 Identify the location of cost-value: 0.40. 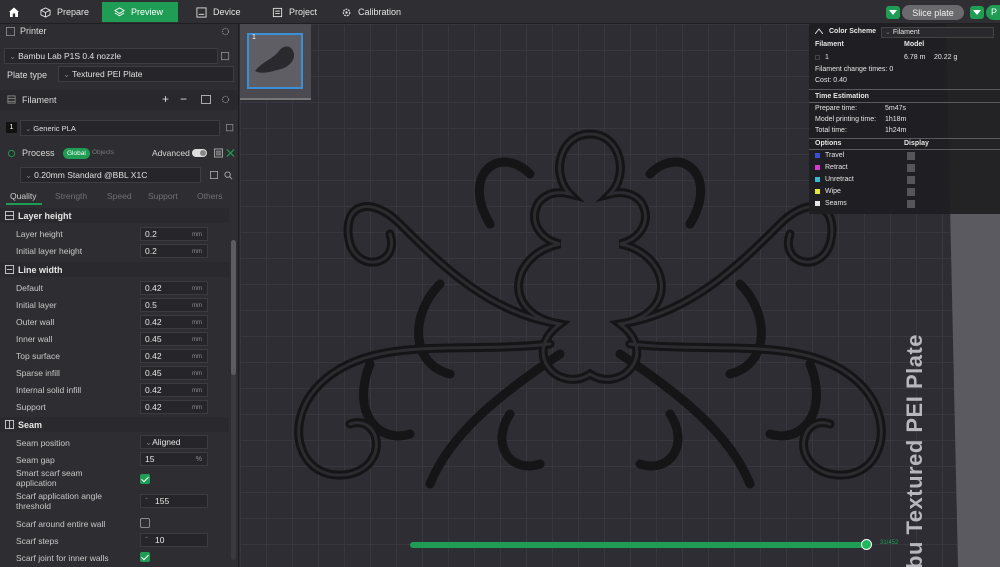
(840, 80).